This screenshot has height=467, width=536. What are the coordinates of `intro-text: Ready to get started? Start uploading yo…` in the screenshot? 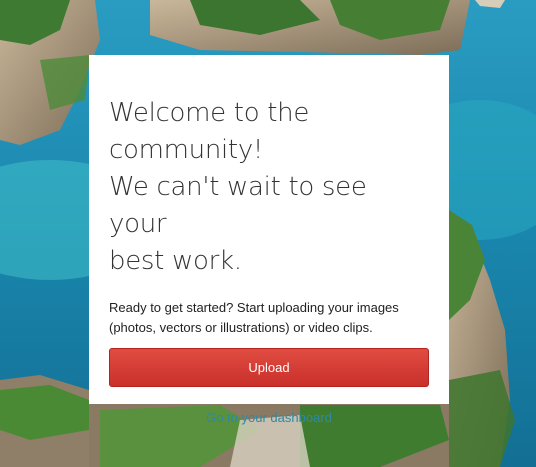 It's located at (254, 317).